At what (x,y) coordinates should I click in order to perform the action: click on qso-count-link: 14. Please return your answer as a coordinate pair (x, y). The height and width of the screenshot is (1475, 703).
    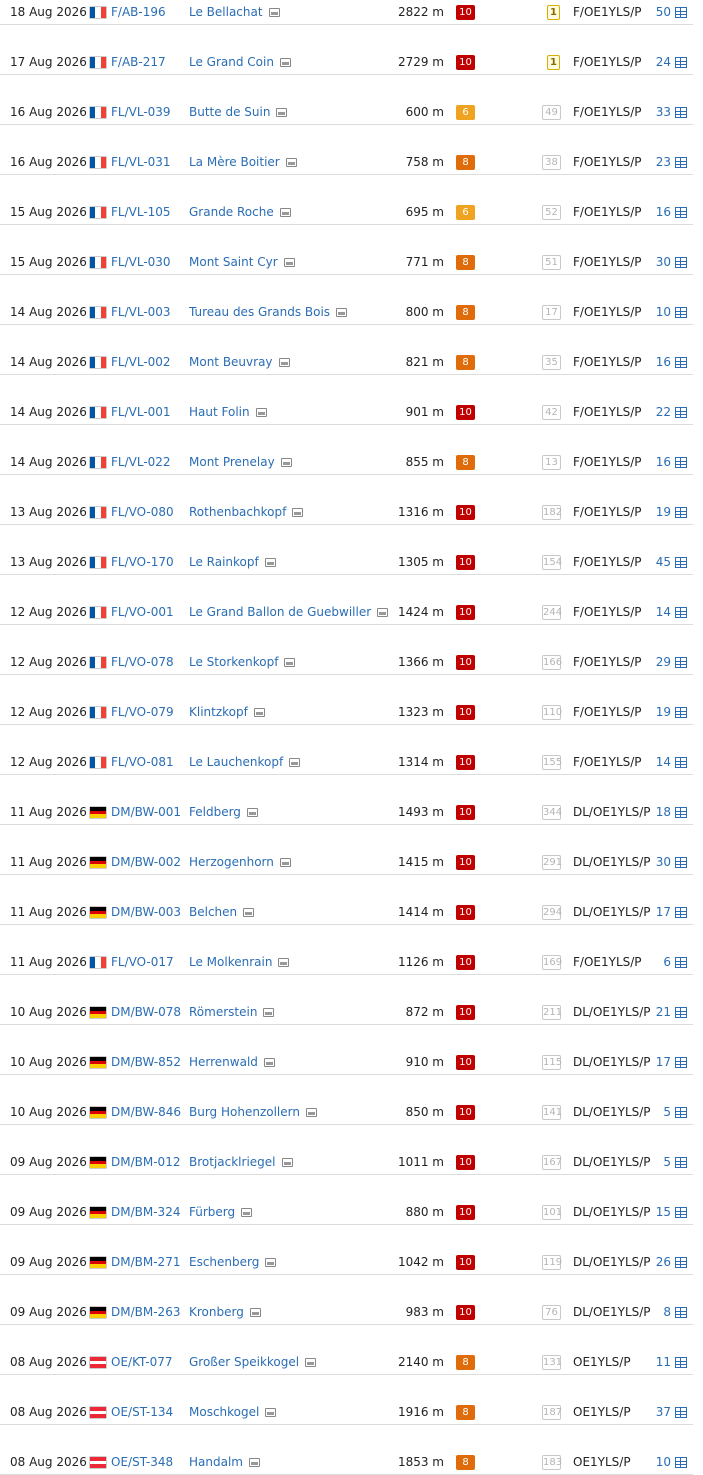
    Looking at the image, I should click on (663, 762).